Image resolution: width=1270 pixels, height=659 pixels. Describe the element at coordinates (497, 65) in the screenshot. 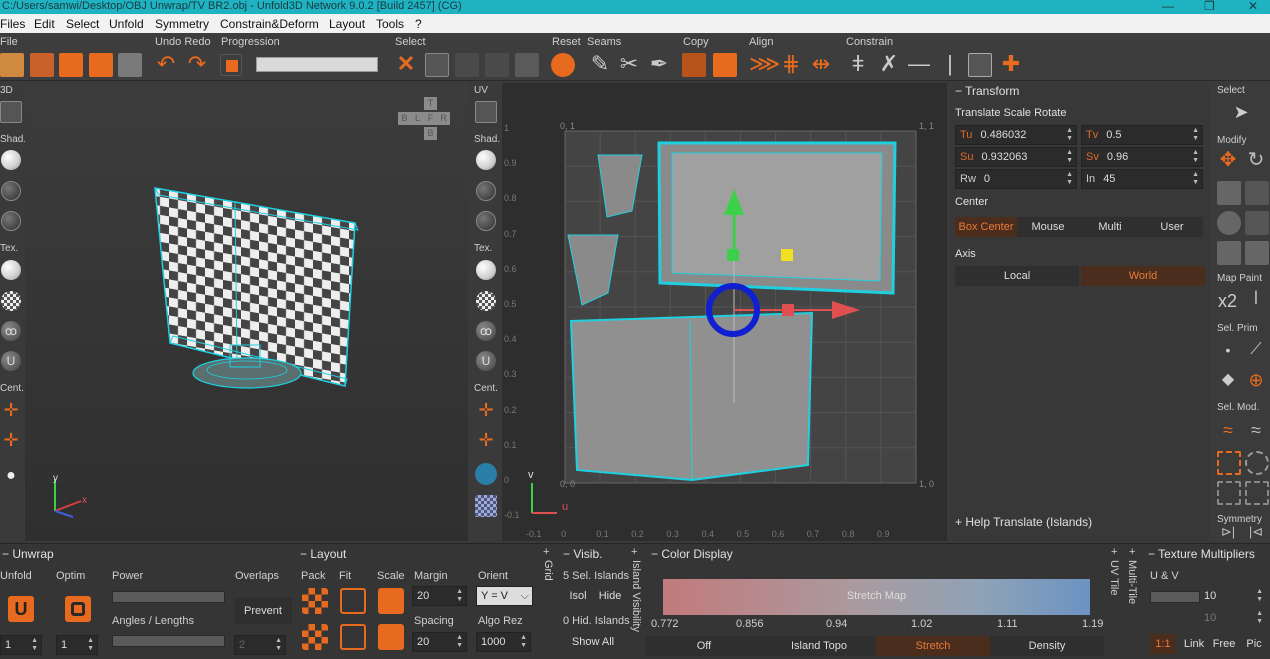

I see `select-grow-icon` at that location.